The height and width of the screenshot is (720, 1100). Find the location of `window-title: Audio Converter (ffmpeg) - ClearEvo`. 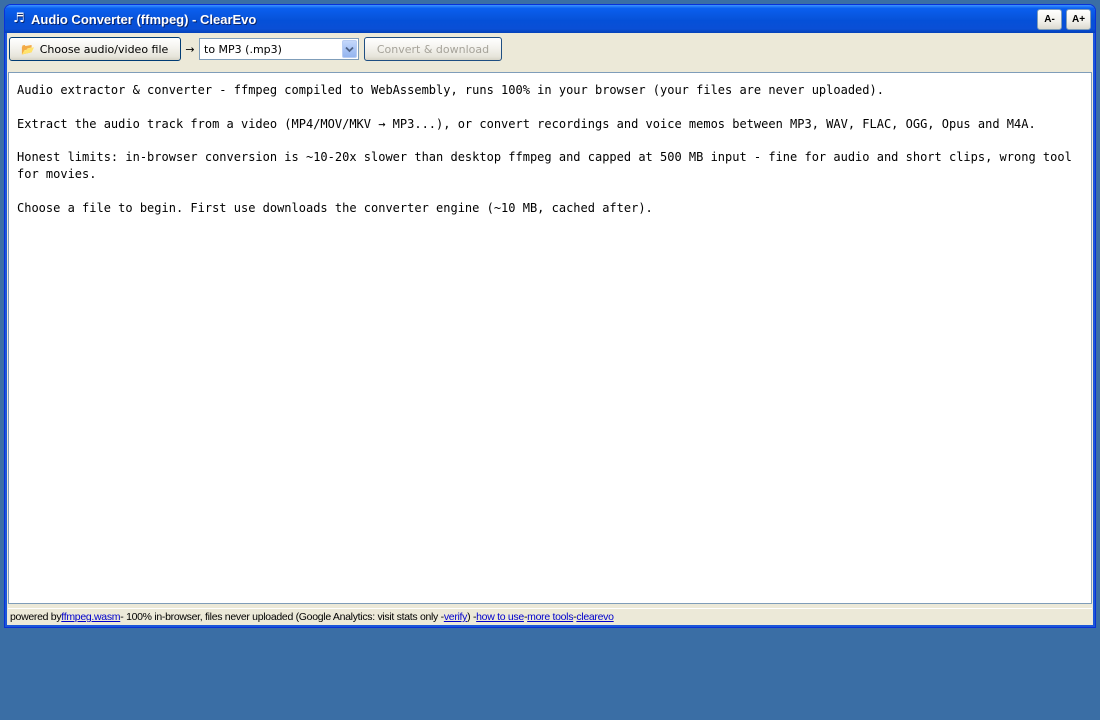

window-title: Audio Converter (ffmpeg) - ClearEvo is located at coordinates (144, 19).